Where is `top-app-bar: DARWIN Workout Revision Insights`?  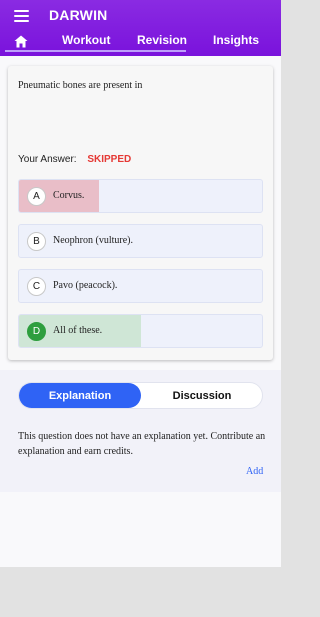
top-app-bar: DARWIN Workout Revision Insights is located at coordinates (140, 28).